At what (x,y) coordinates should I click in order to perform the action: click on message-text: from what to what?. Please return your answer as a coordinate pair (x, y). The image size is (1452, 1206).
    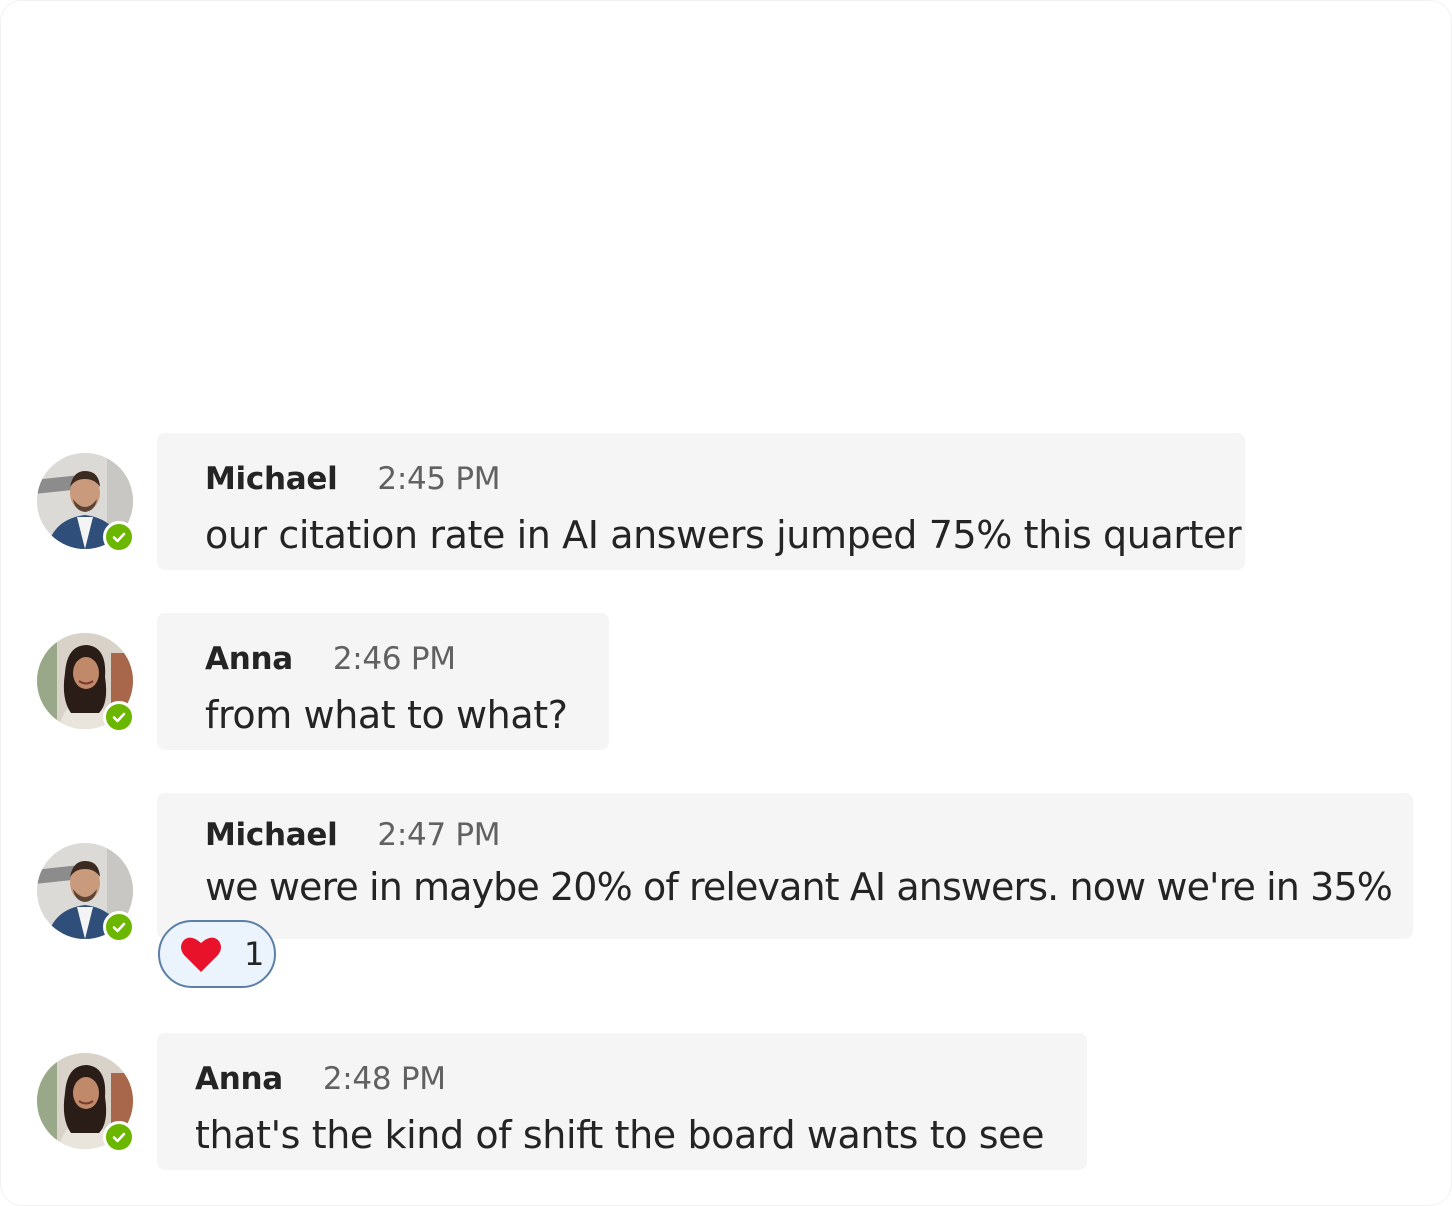
    Looking at the image, I should click on (386, 715).